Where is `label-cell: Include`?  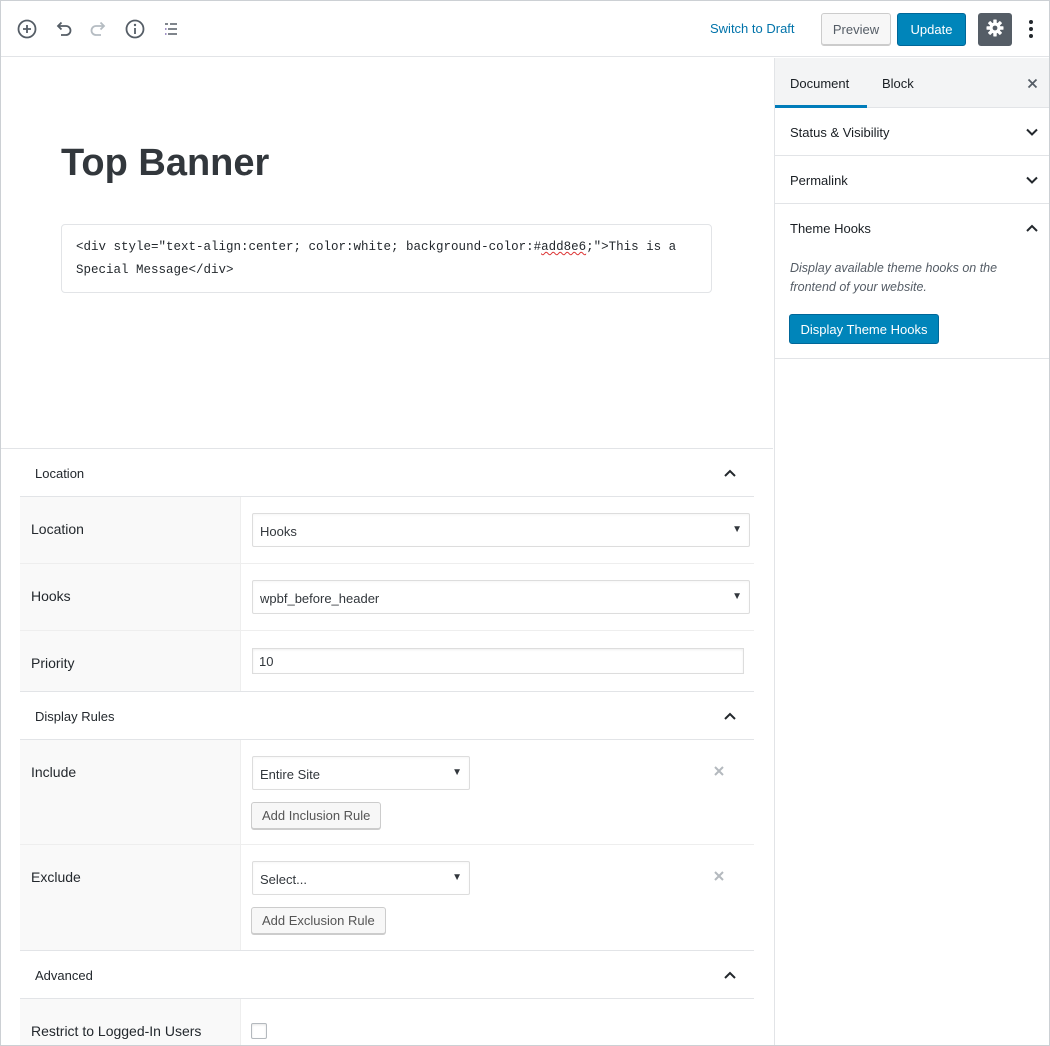
label-cell: Include is located at coordinates (130, 792).